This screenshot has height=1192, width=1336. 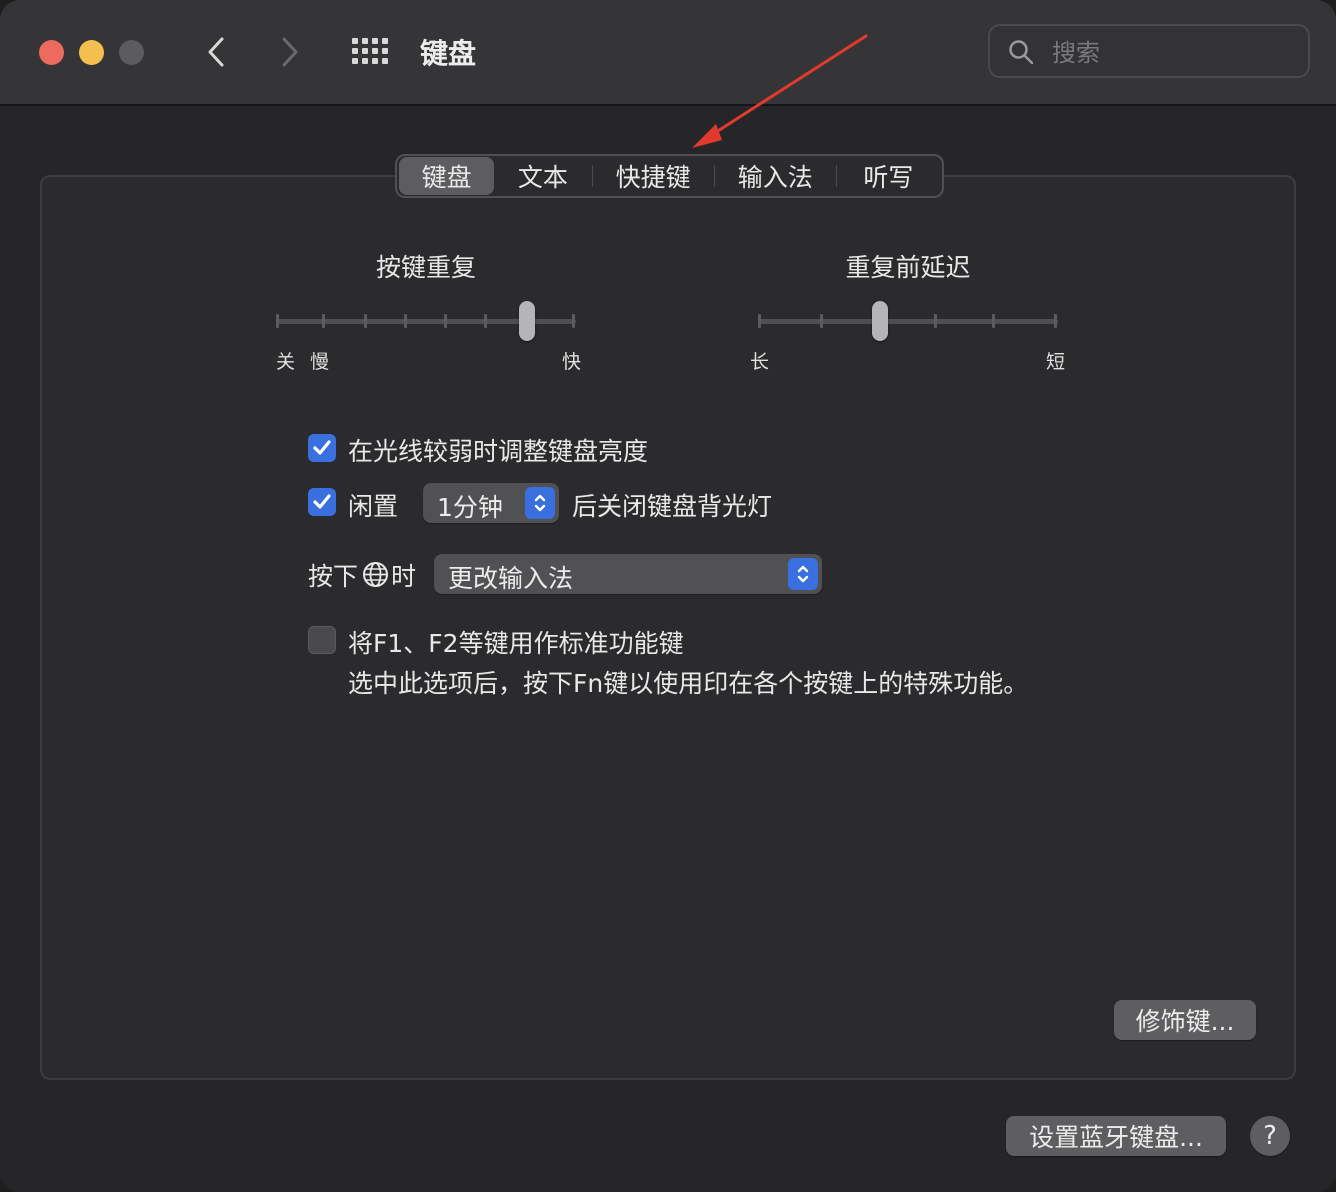 I want to click on adjust-brightness-label: 在光线较弱时调整键盘亮度, so click(x=498, y=451).